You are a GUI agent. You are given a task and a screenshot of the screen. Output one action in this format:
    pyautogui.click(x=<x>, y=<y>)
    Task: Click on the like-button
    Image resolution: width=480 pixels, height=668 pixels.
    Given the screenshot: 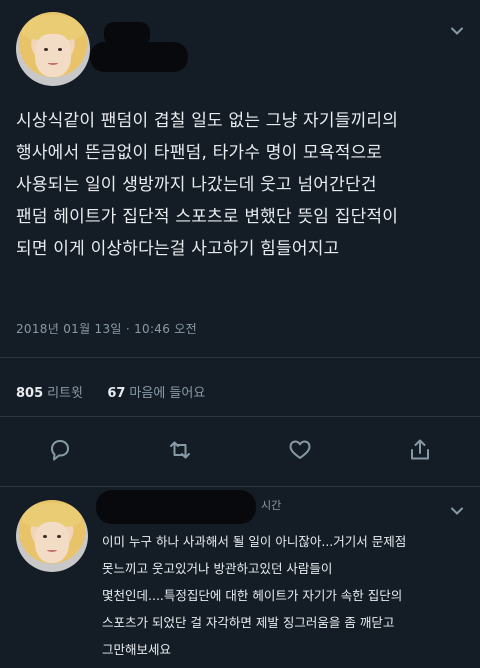 What is the action you would take?
    pyautogui.click(x=300, y=450)
    